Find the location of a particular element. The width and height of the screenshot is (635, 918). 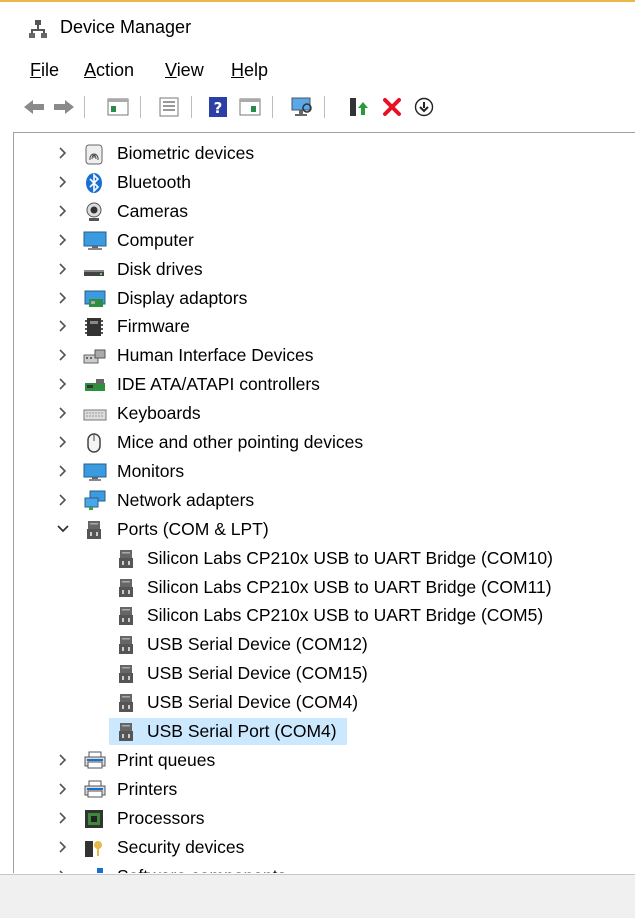

update-driver-icon is located at coordinates (358, 107).